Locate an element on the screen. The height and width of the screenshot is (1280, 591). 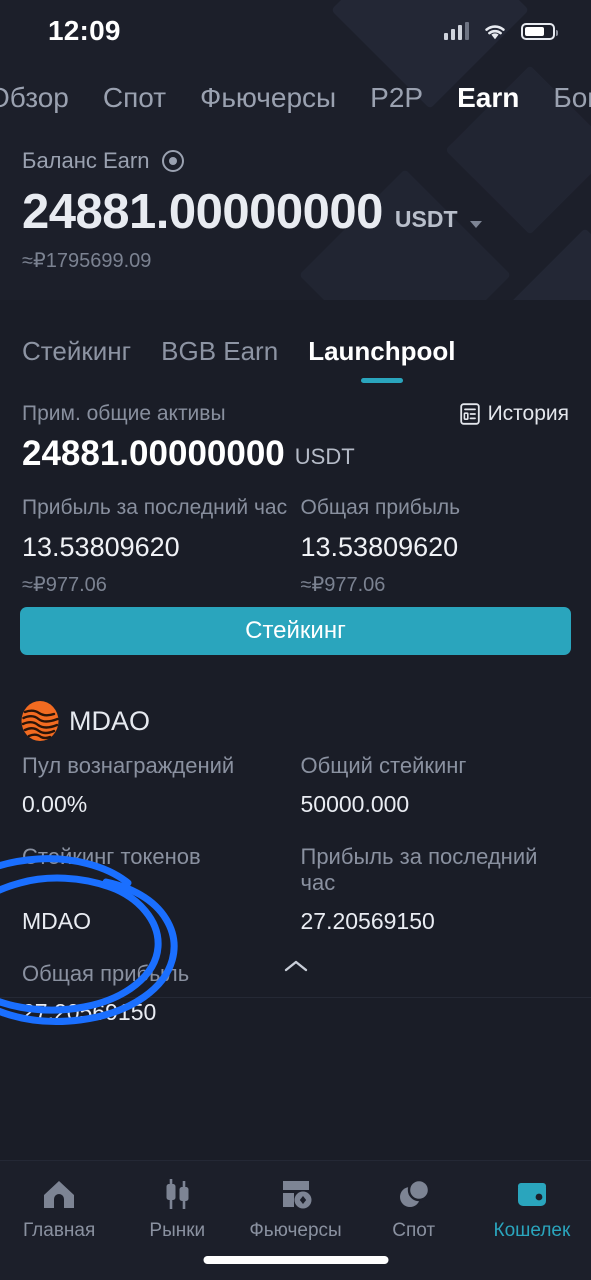
nav-item-spot: Спот is located at coordinates (414, 1209).